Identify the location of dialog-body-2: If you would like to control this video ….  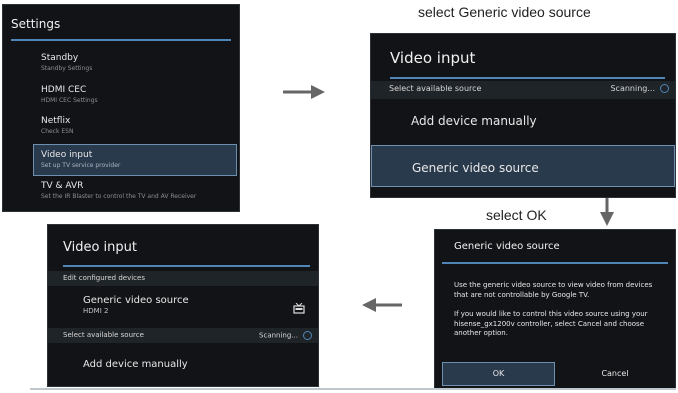
(551, 323).